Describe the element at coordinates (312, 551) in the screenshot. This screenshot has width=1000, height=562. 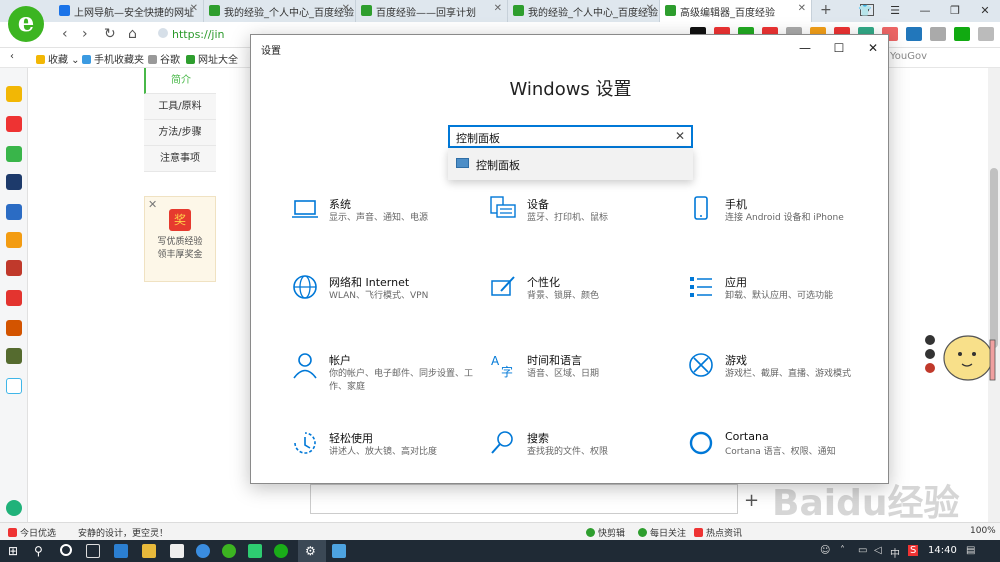
I see `settings-gear-icon: ⚙` at that location.